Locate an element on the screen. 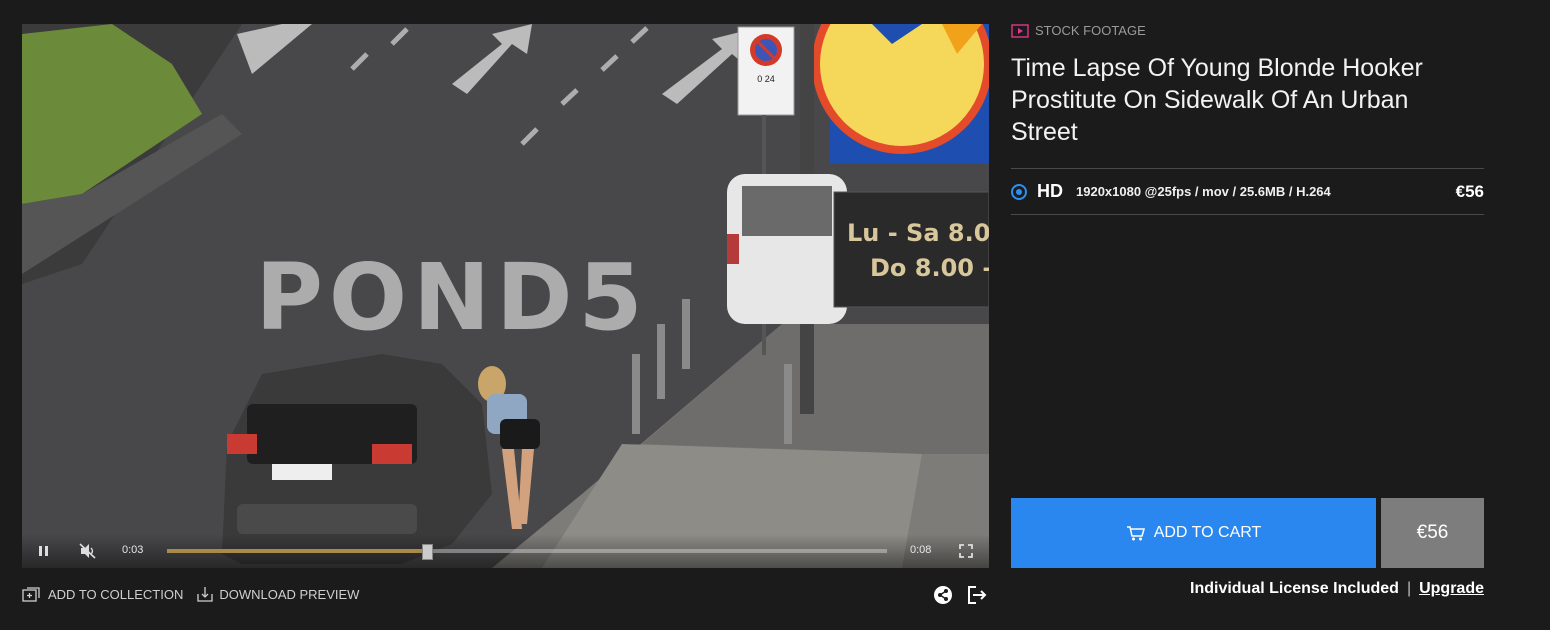  format-radio is located at coordinates (1019, 191).